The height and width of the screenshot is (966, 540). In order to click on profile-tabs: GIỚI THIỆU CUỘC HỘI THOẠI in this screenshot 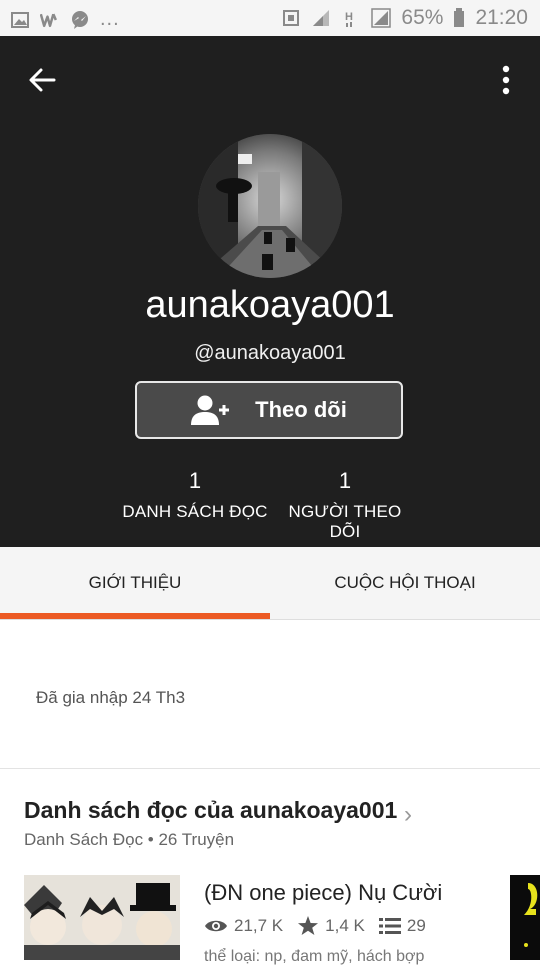, I will do `click(270, 583)`.